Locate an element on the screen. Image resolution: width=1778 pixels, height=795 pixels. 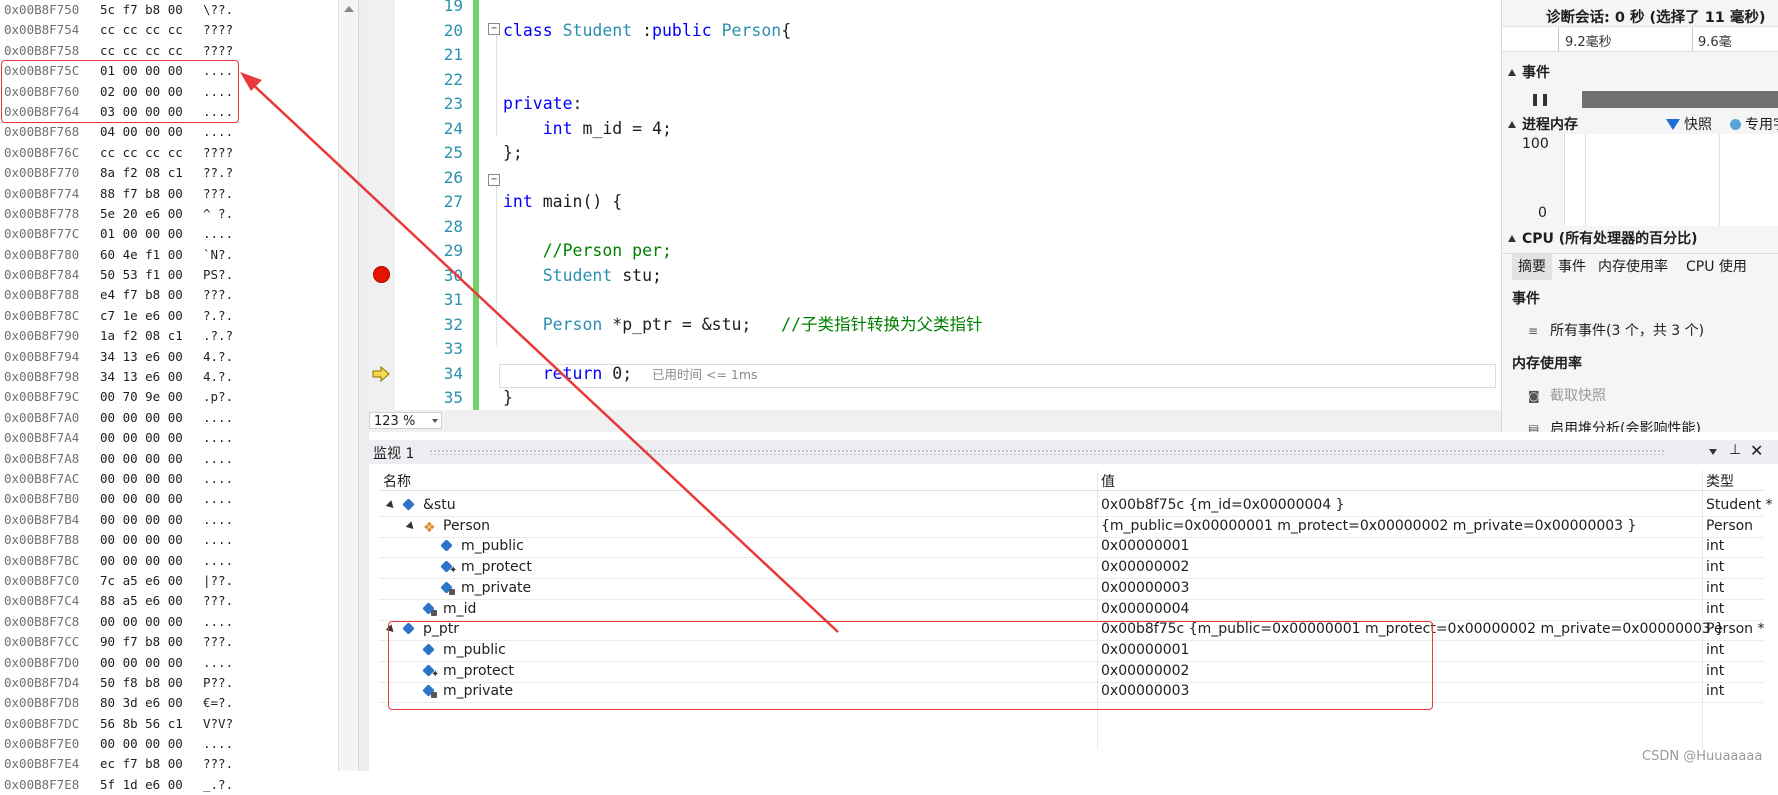
heap-profiling-toggle: ▤ 启用堆分析(会影响性能) is located at coordinates (1614, 425).